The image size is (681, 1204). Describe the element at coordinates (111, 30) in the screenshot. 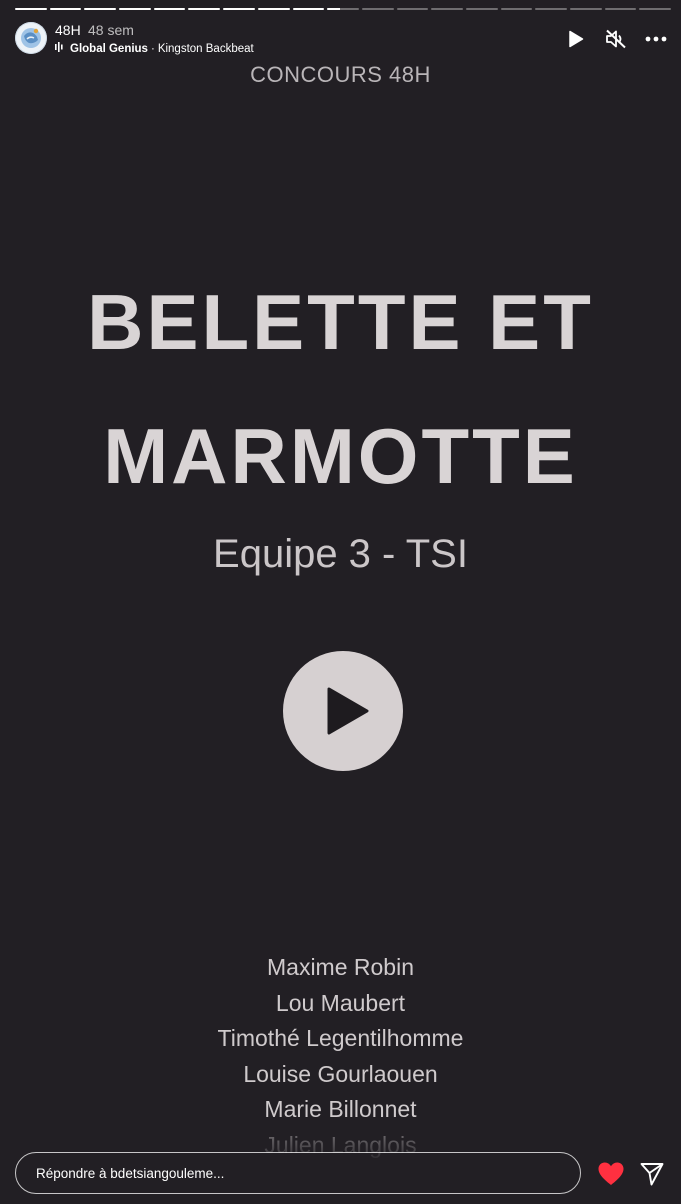

I see `post-time: 48 sem` at that location.